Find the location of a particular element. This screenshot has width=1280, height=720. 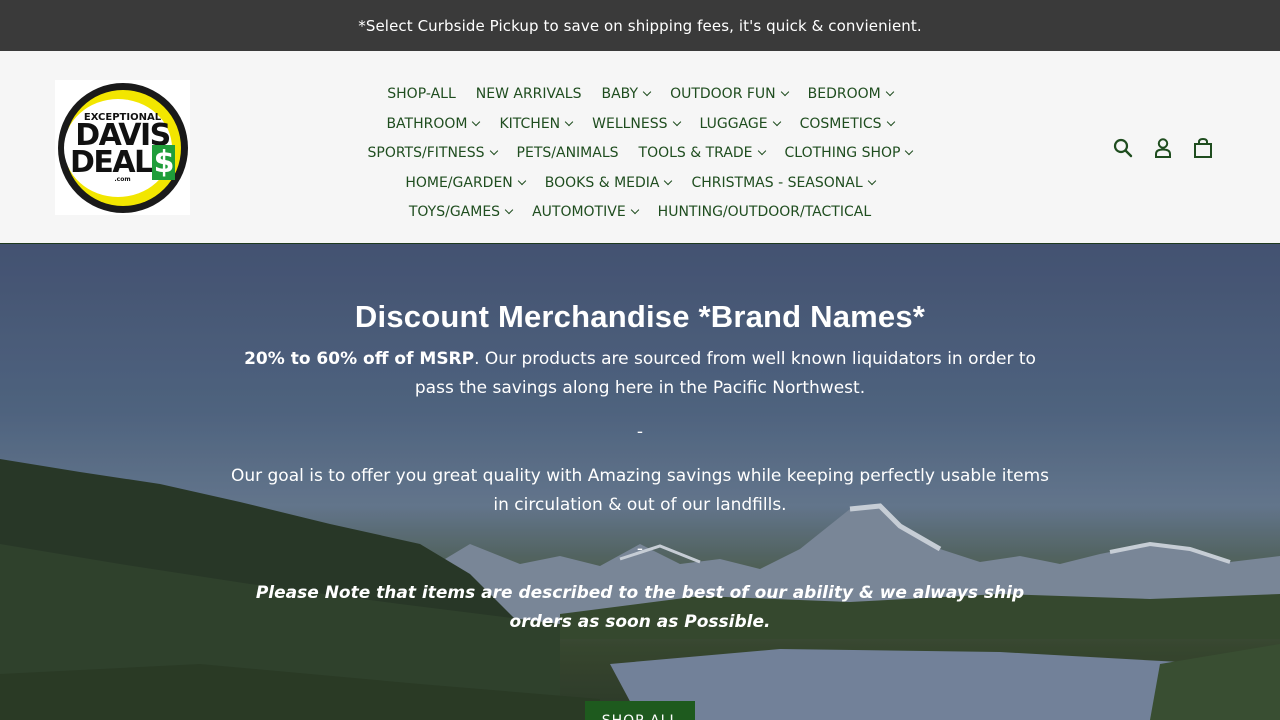

nav-item-christmas-seasonal: CHRISTMAS - SEASONAL is located at coordinates (783, 183).